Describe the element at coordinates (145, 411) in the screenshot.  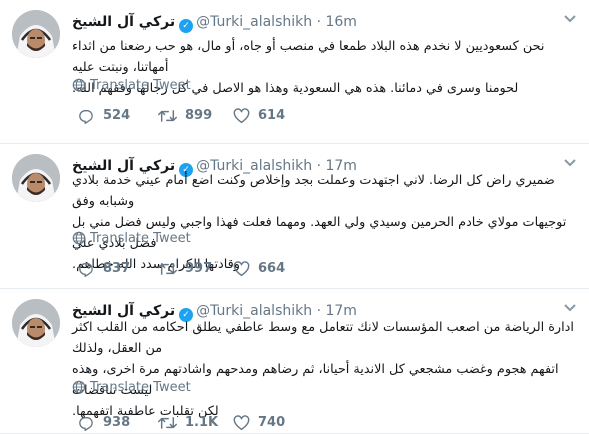
I see `tweet-text-line: لكن تقلبات عاطفية اتفهمها.` at that location.